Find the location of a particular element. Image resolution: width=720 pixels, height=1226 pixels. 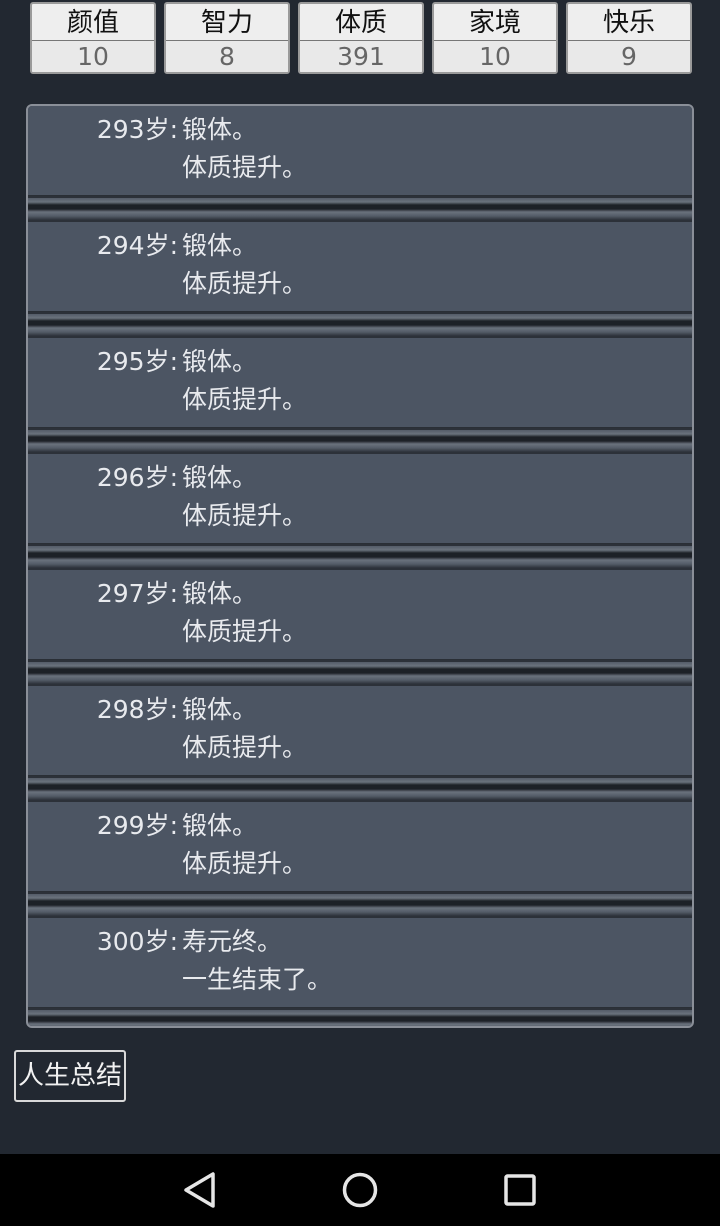

log-entry-card: 300岁: 寿元终。 一生结束了。 is located at coordinates (360, 963).